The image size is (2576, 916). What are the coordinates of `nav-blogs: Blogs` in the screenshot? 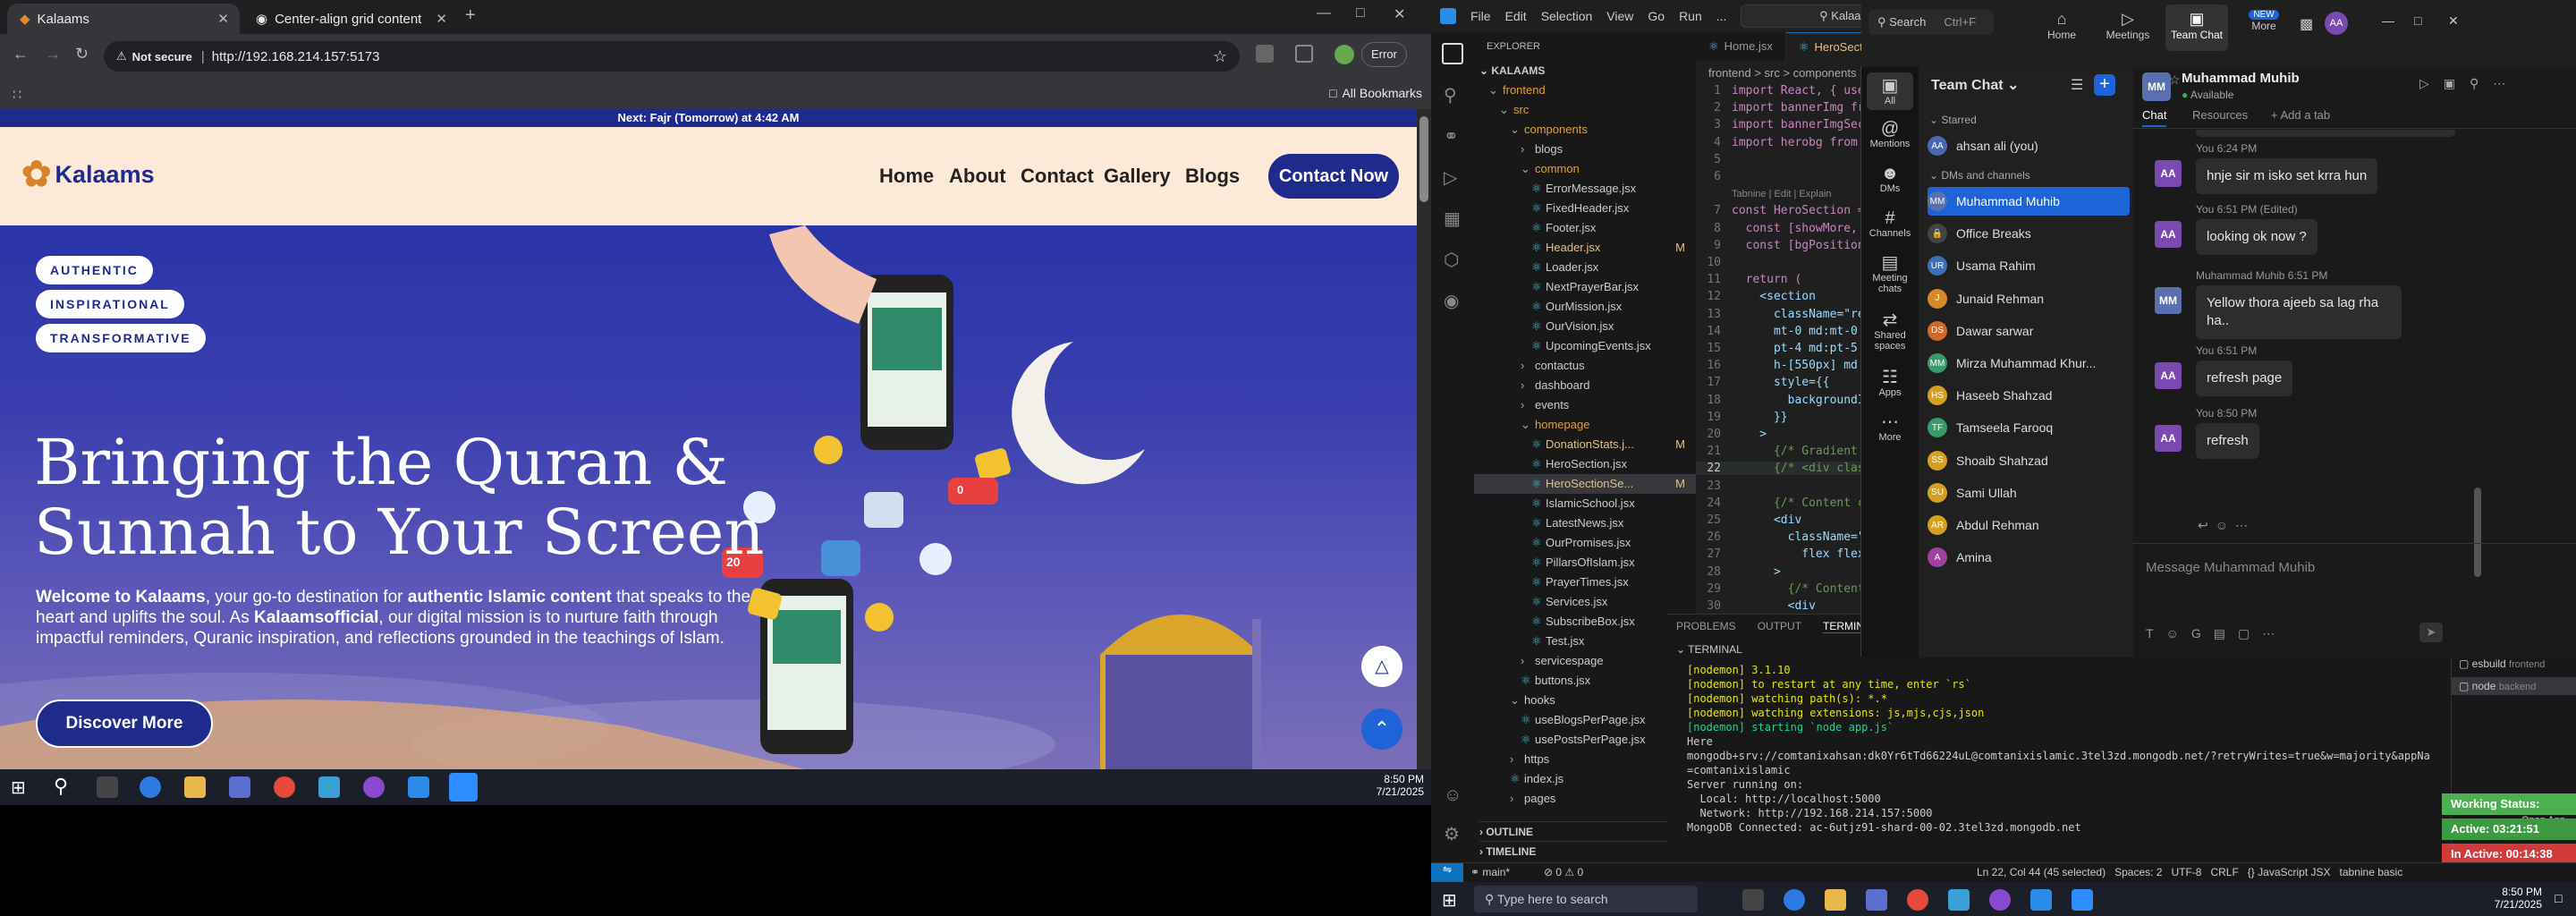 It's located at (1212, 176).